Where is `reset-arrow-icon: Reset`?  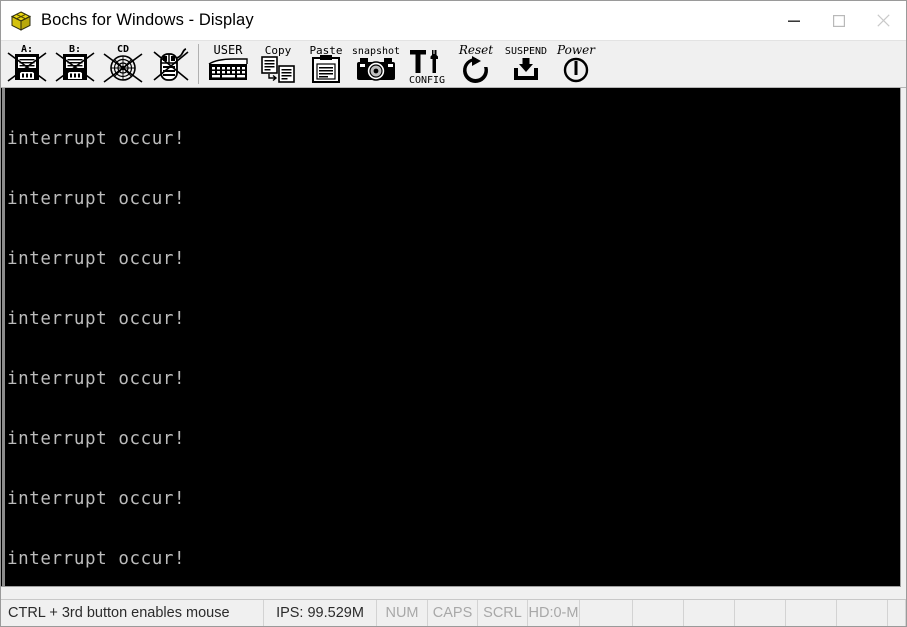
reset-arrow-icon: Reset is located at coordinates (475, 63).